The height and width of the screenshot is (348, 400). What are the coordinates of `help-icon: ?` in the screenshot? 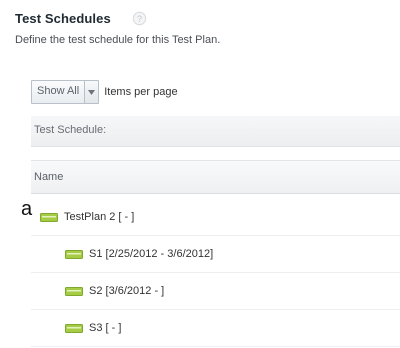 It's located at (139, 18).